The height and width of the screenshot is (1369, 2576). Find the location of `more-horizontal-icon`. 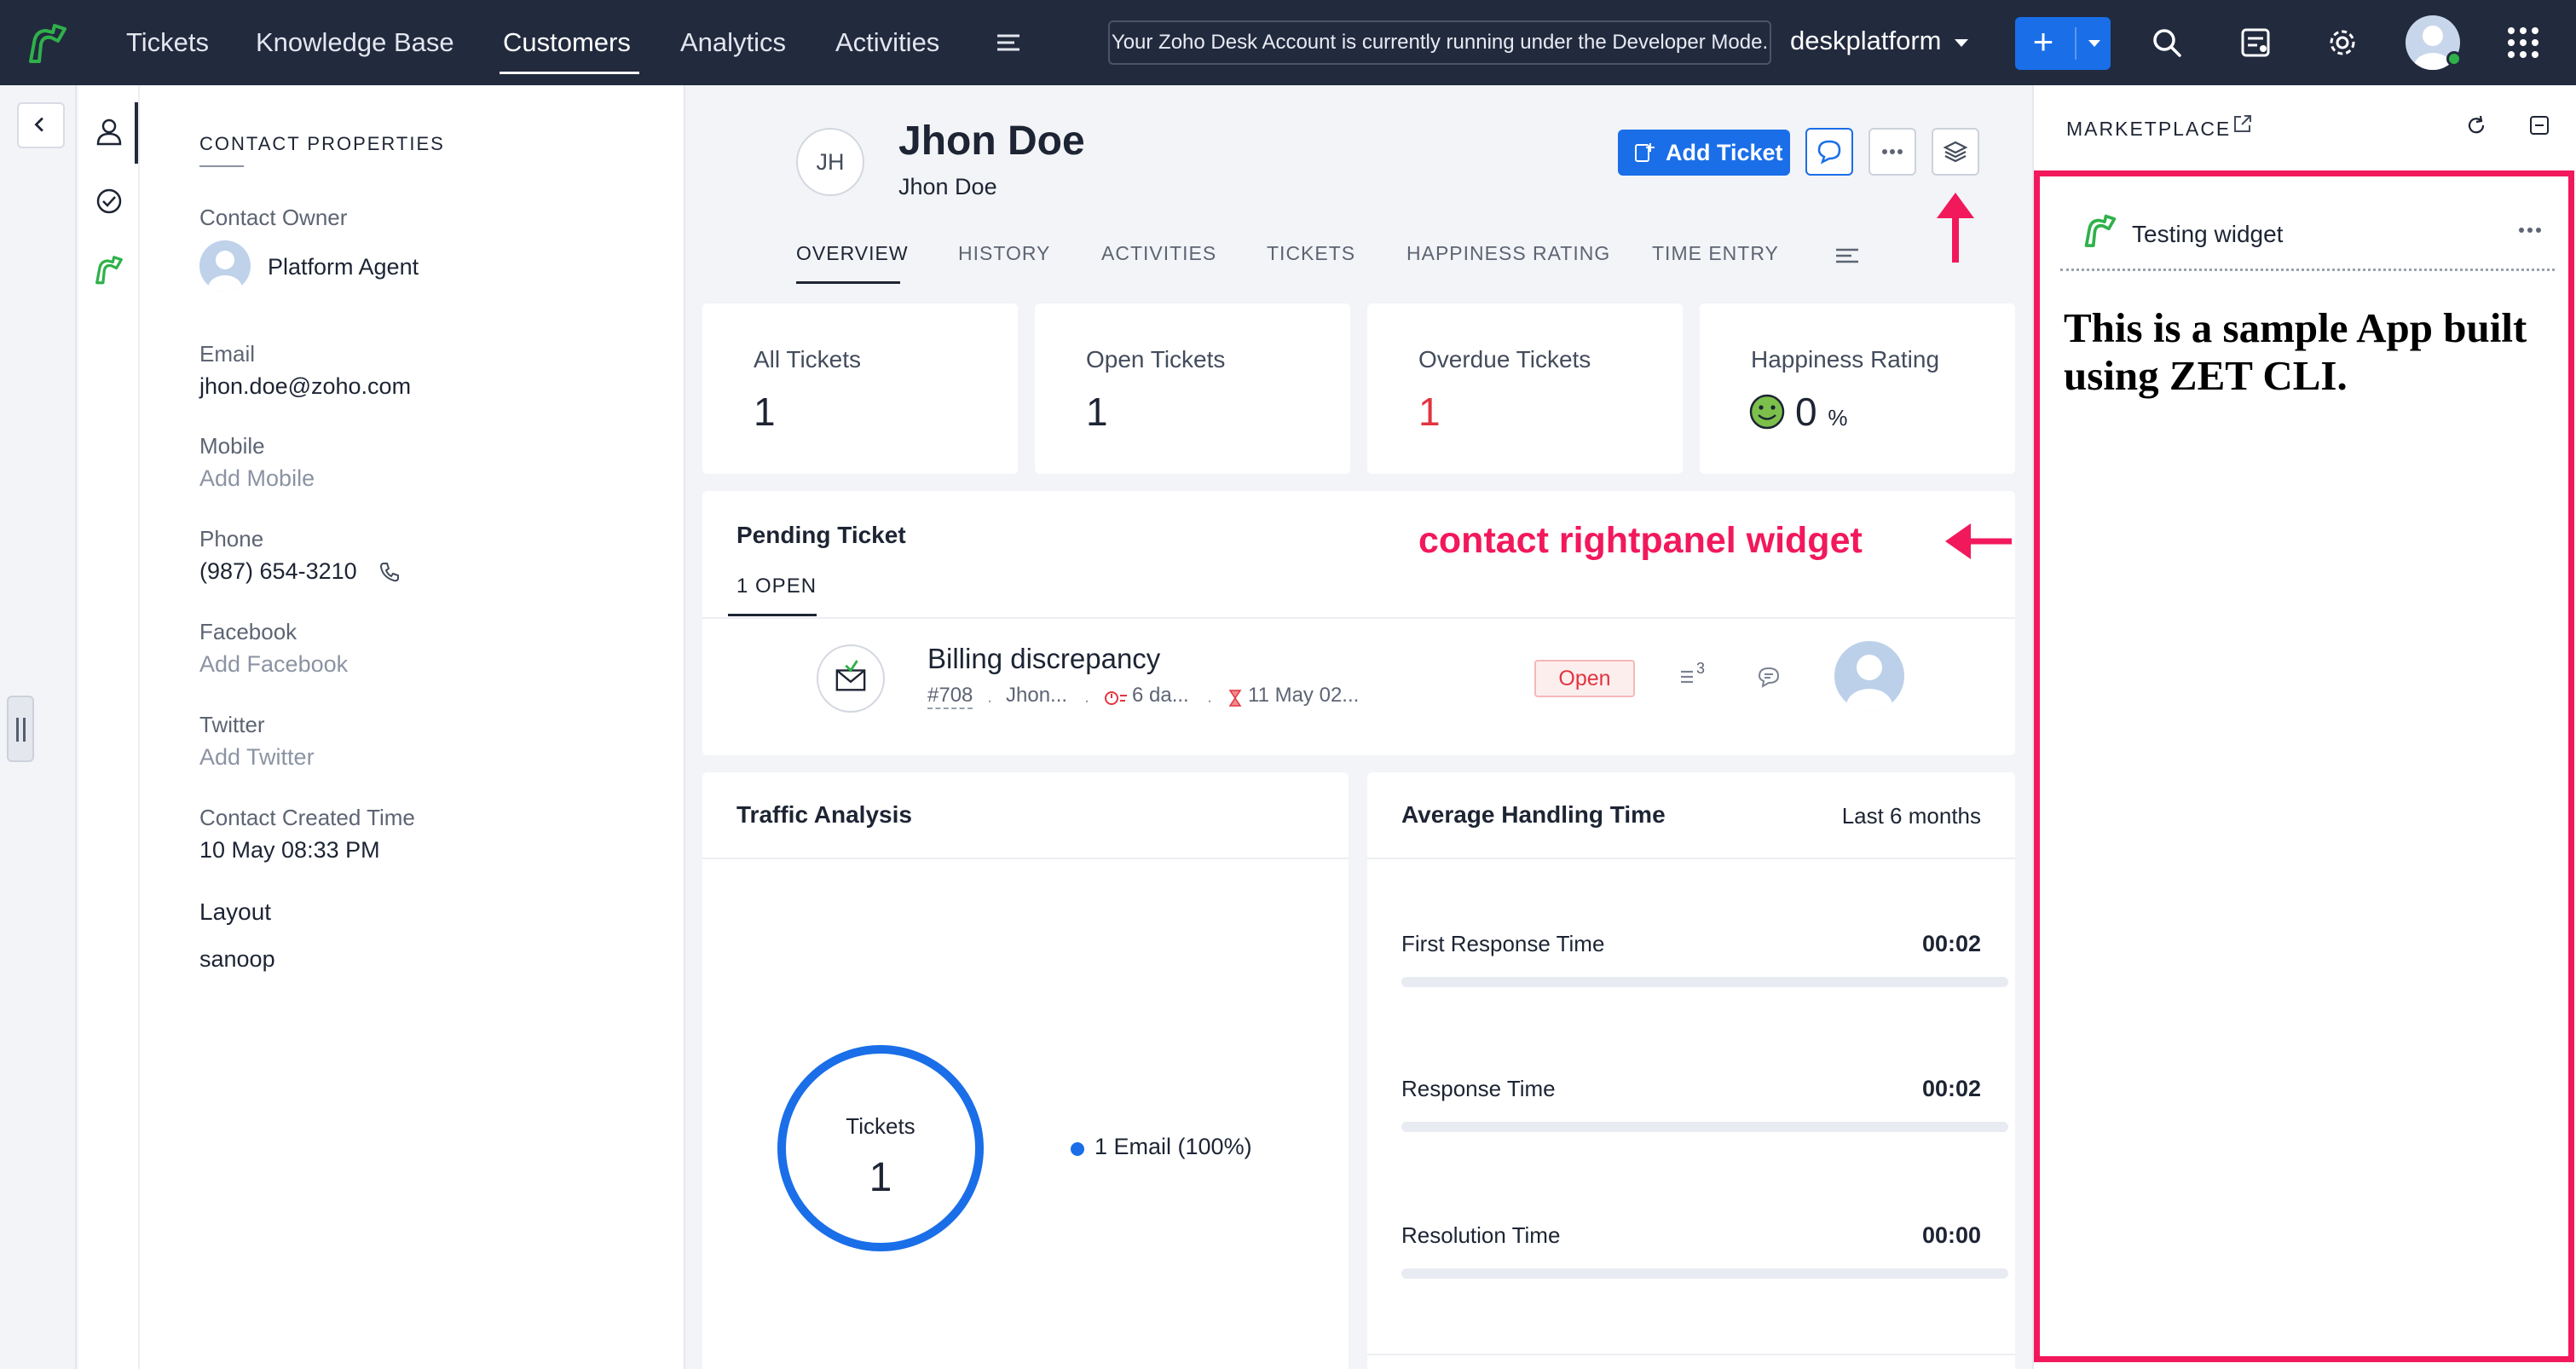

more-horizontal-icon is located at coordinates (1892, 152).